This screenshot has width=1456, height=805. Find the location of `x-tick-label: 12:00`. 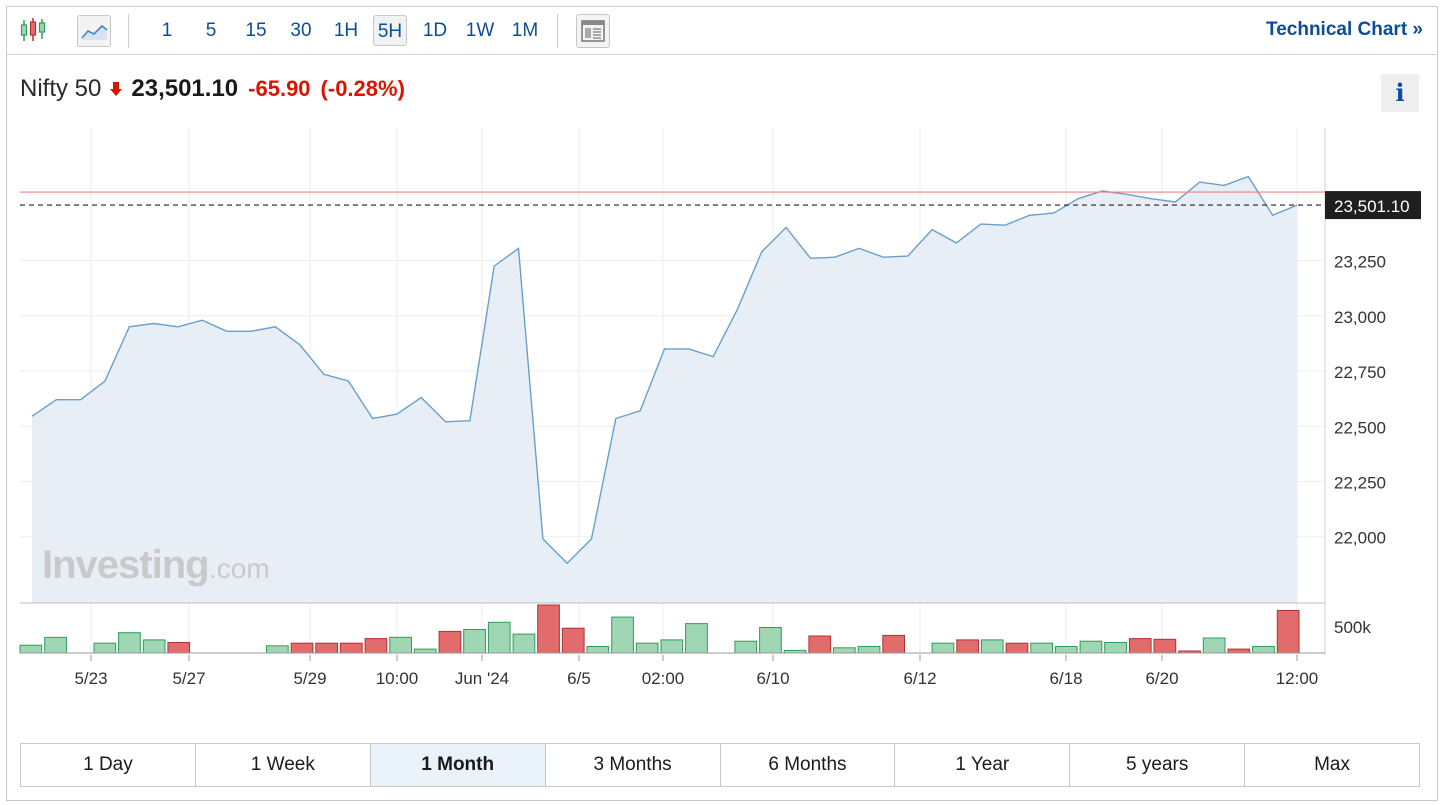

x-tick-label: 12:00 is located at coordinates (1297, 678).